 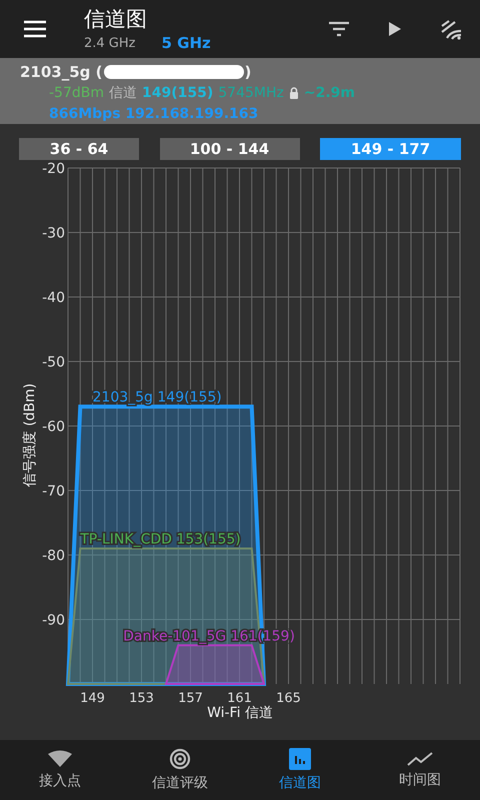 What do you see at coordinates (240, 713) in the screenshot?
I see `x-axis-title: Wi-Fi 信道` at bounding box center [240, 713].